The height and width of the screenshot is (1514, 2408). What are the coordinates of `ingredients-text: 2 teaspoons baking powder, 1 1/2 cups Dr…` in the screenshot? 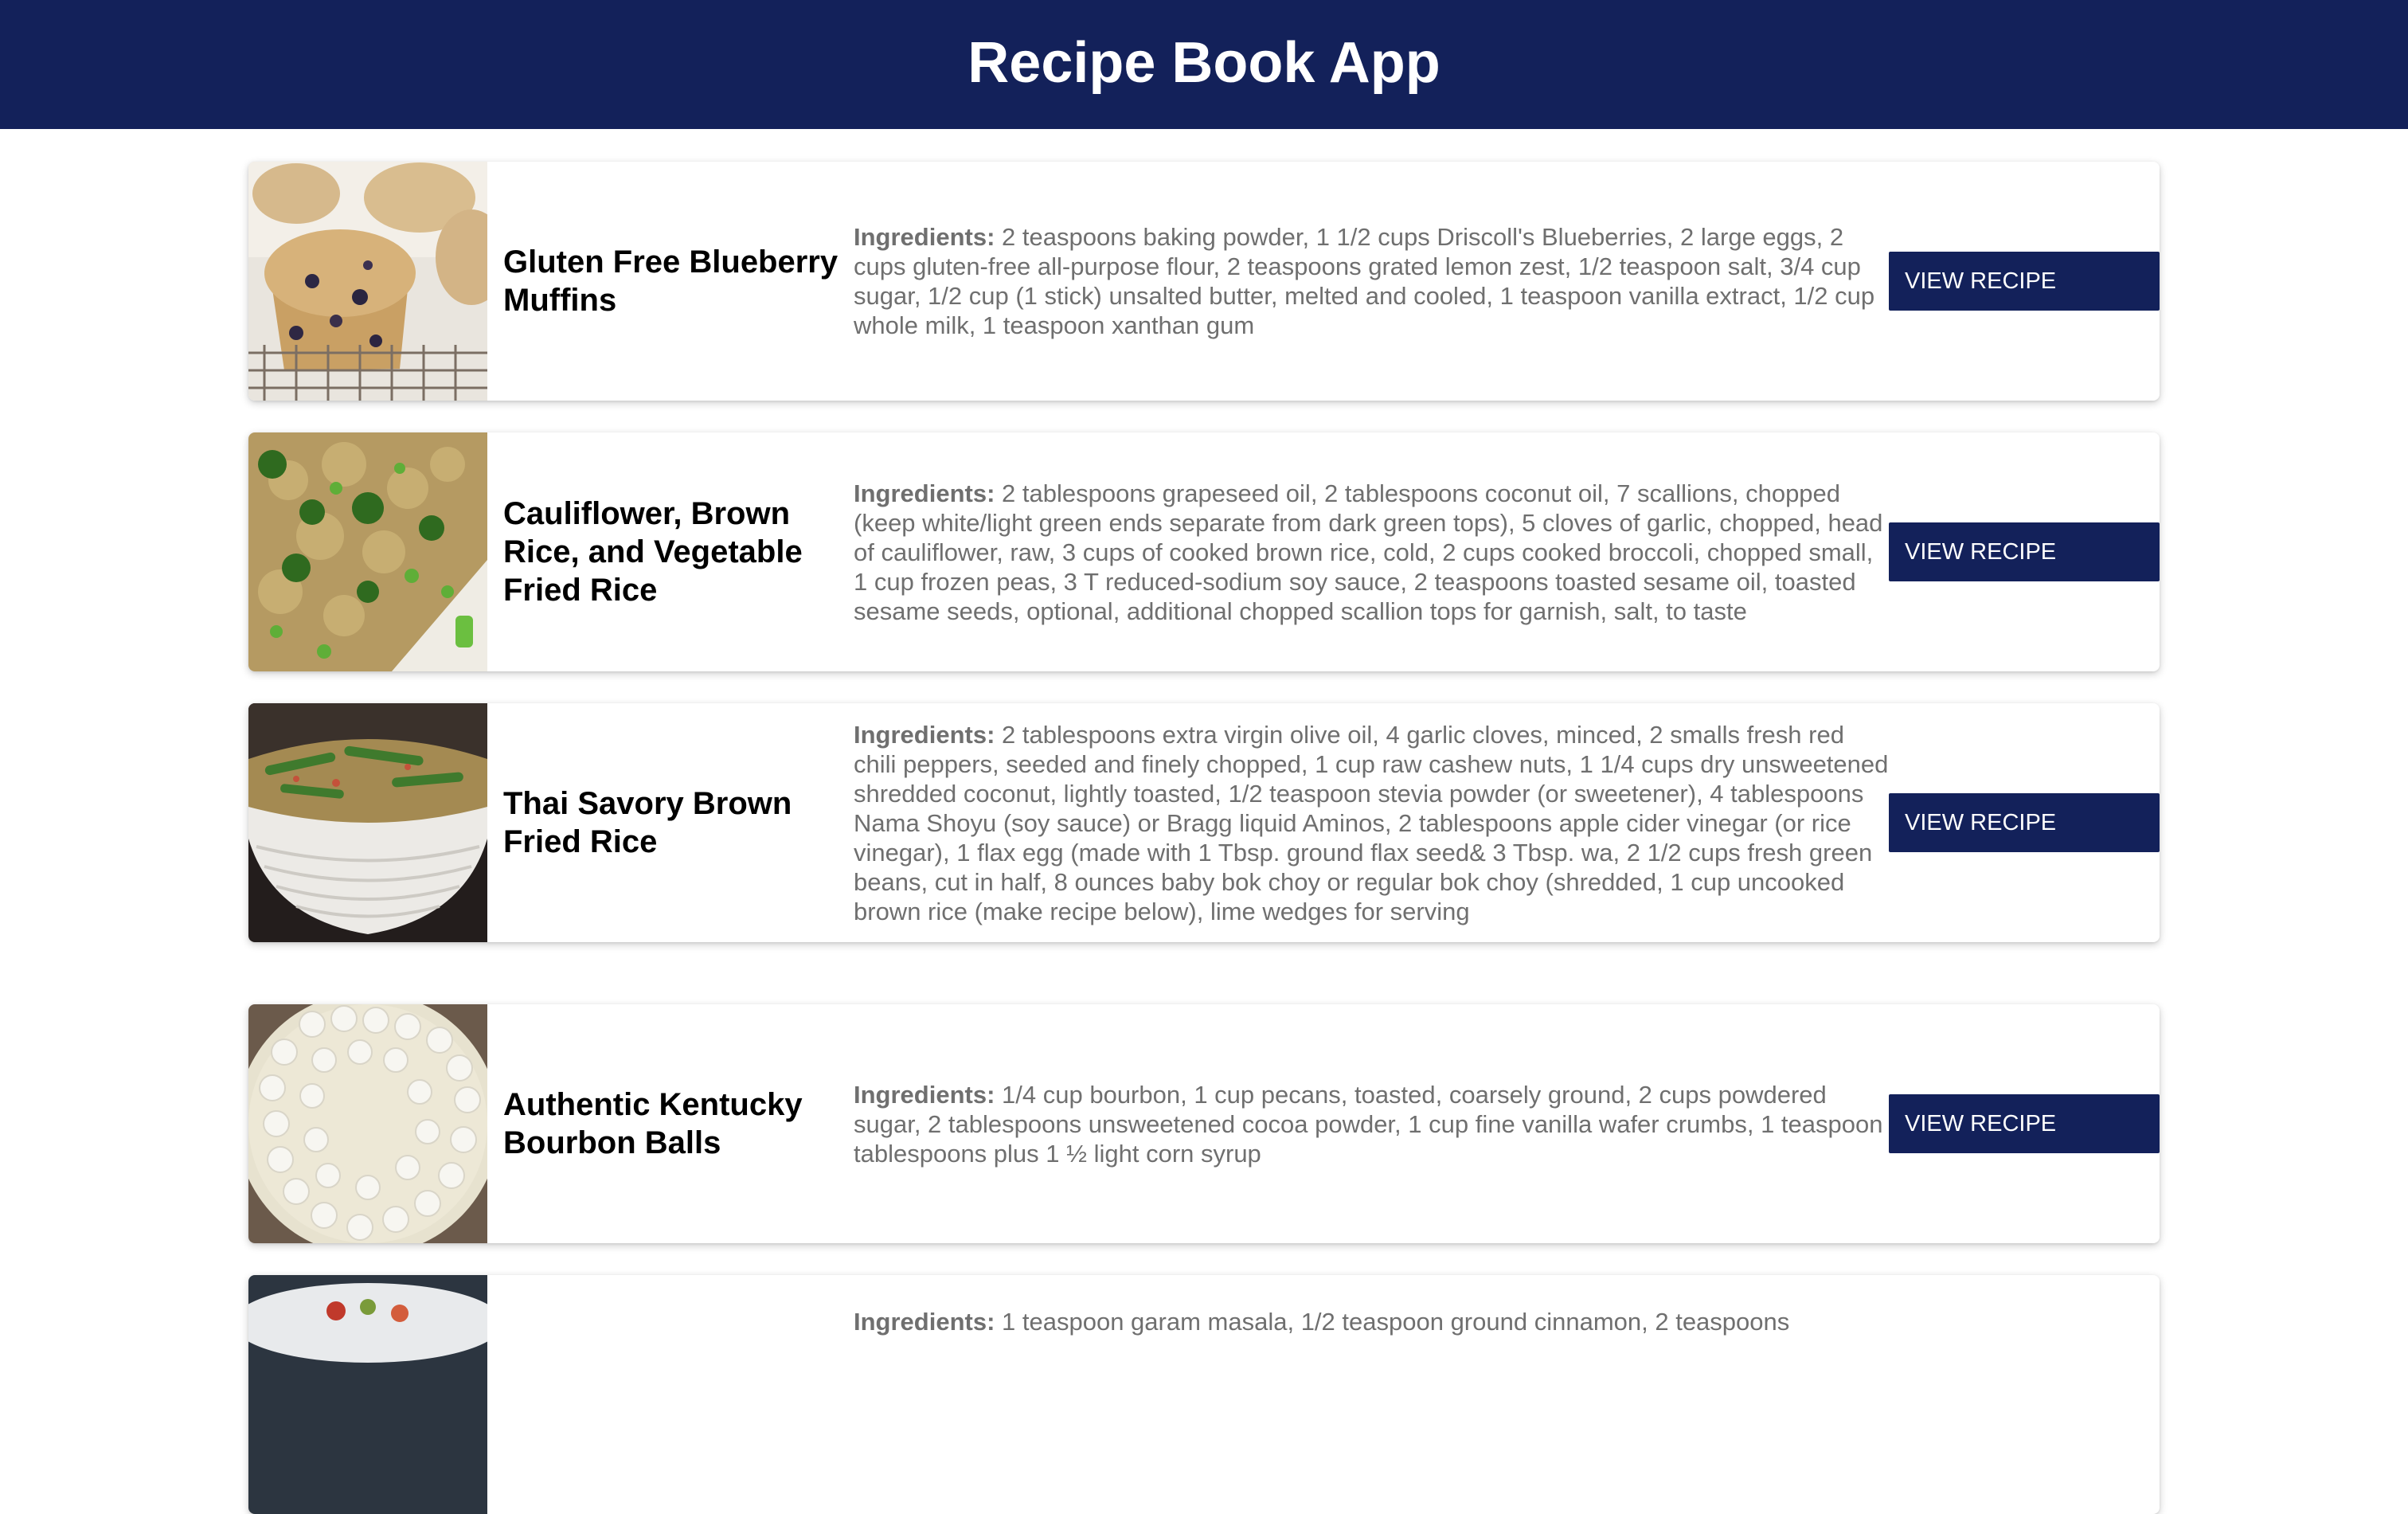 It's located at (1364, 281).